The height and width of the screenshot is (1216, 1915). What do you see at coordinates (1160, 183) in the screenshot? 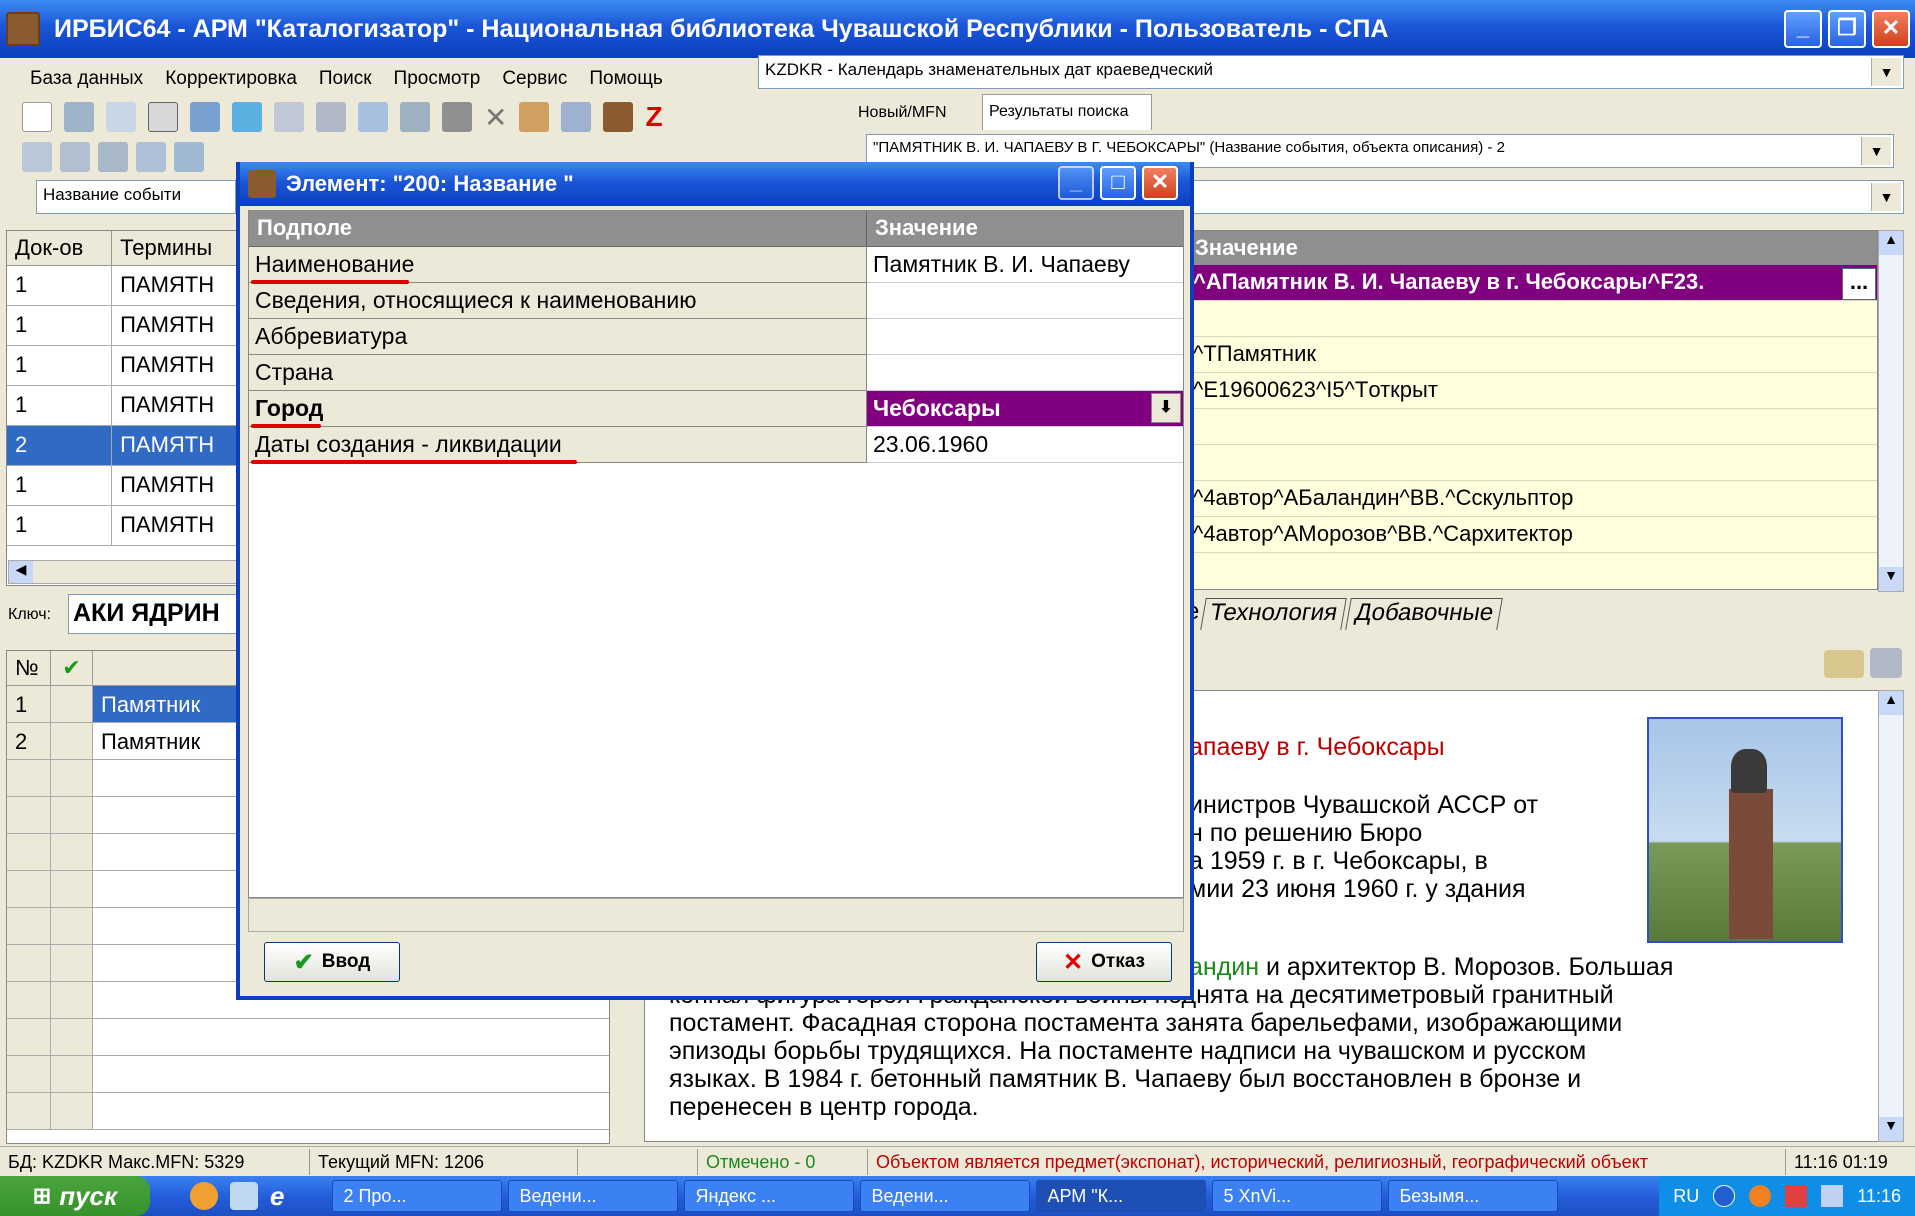
I see `dialog-close-button: ✕` at bounding box center [1160, 183].